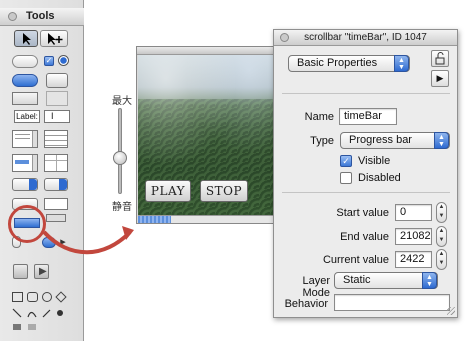  I want to click on inspector-titlebar: scrollbar "timeBar", ID 1047, so click(365, 38).